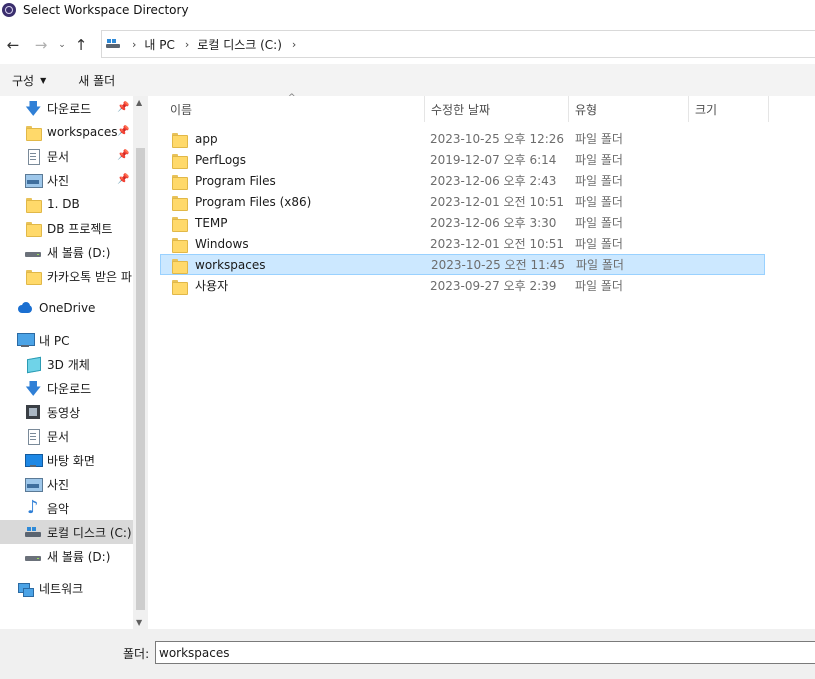  What do you see at coordinates (221, 159) in the screenshot?
I see `file-name: PerfLogs` at bounding box center [221, 159].